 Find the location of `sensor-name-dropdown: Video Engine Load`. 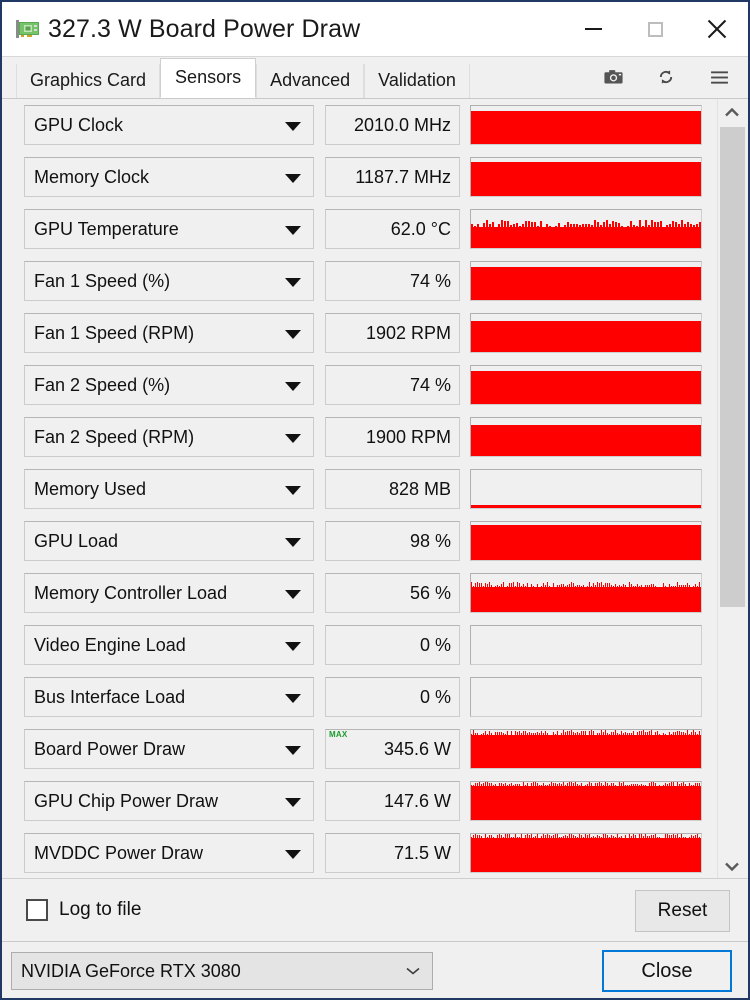

sensor-name-dropdown: Video Engine Load is located at coordinates (169, 645).